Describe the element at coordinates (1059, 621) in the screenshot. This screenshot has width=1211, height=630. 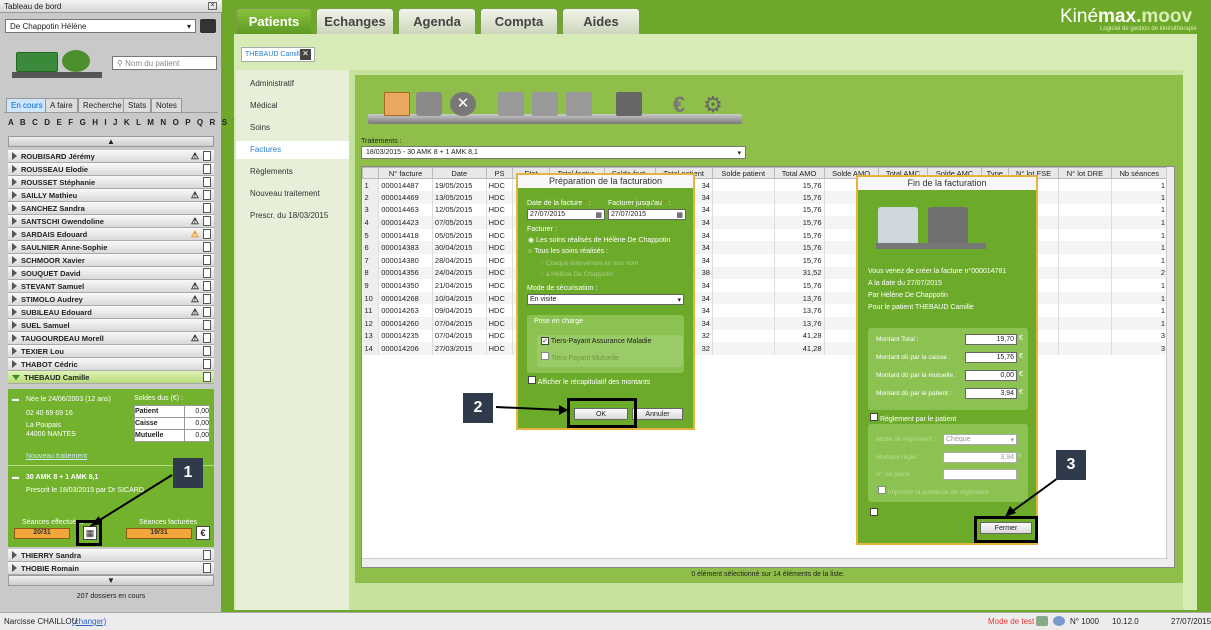
I see `network-icon` at that location.